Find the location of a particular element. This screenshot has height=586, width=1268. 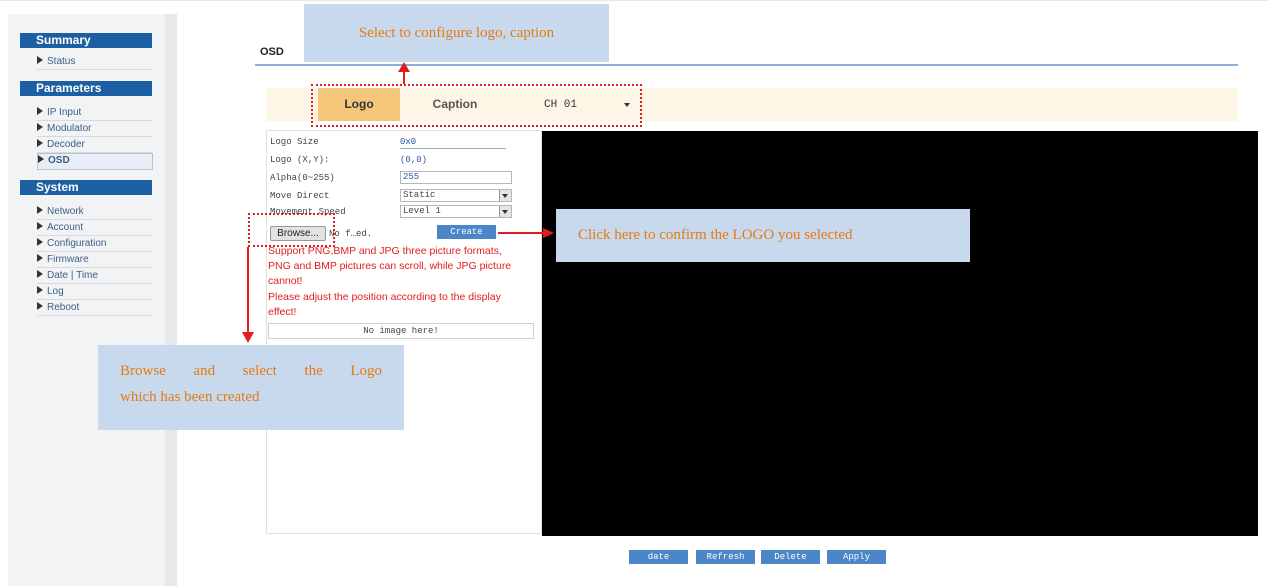

annotation-arrows is located at coordinates (398, 202).